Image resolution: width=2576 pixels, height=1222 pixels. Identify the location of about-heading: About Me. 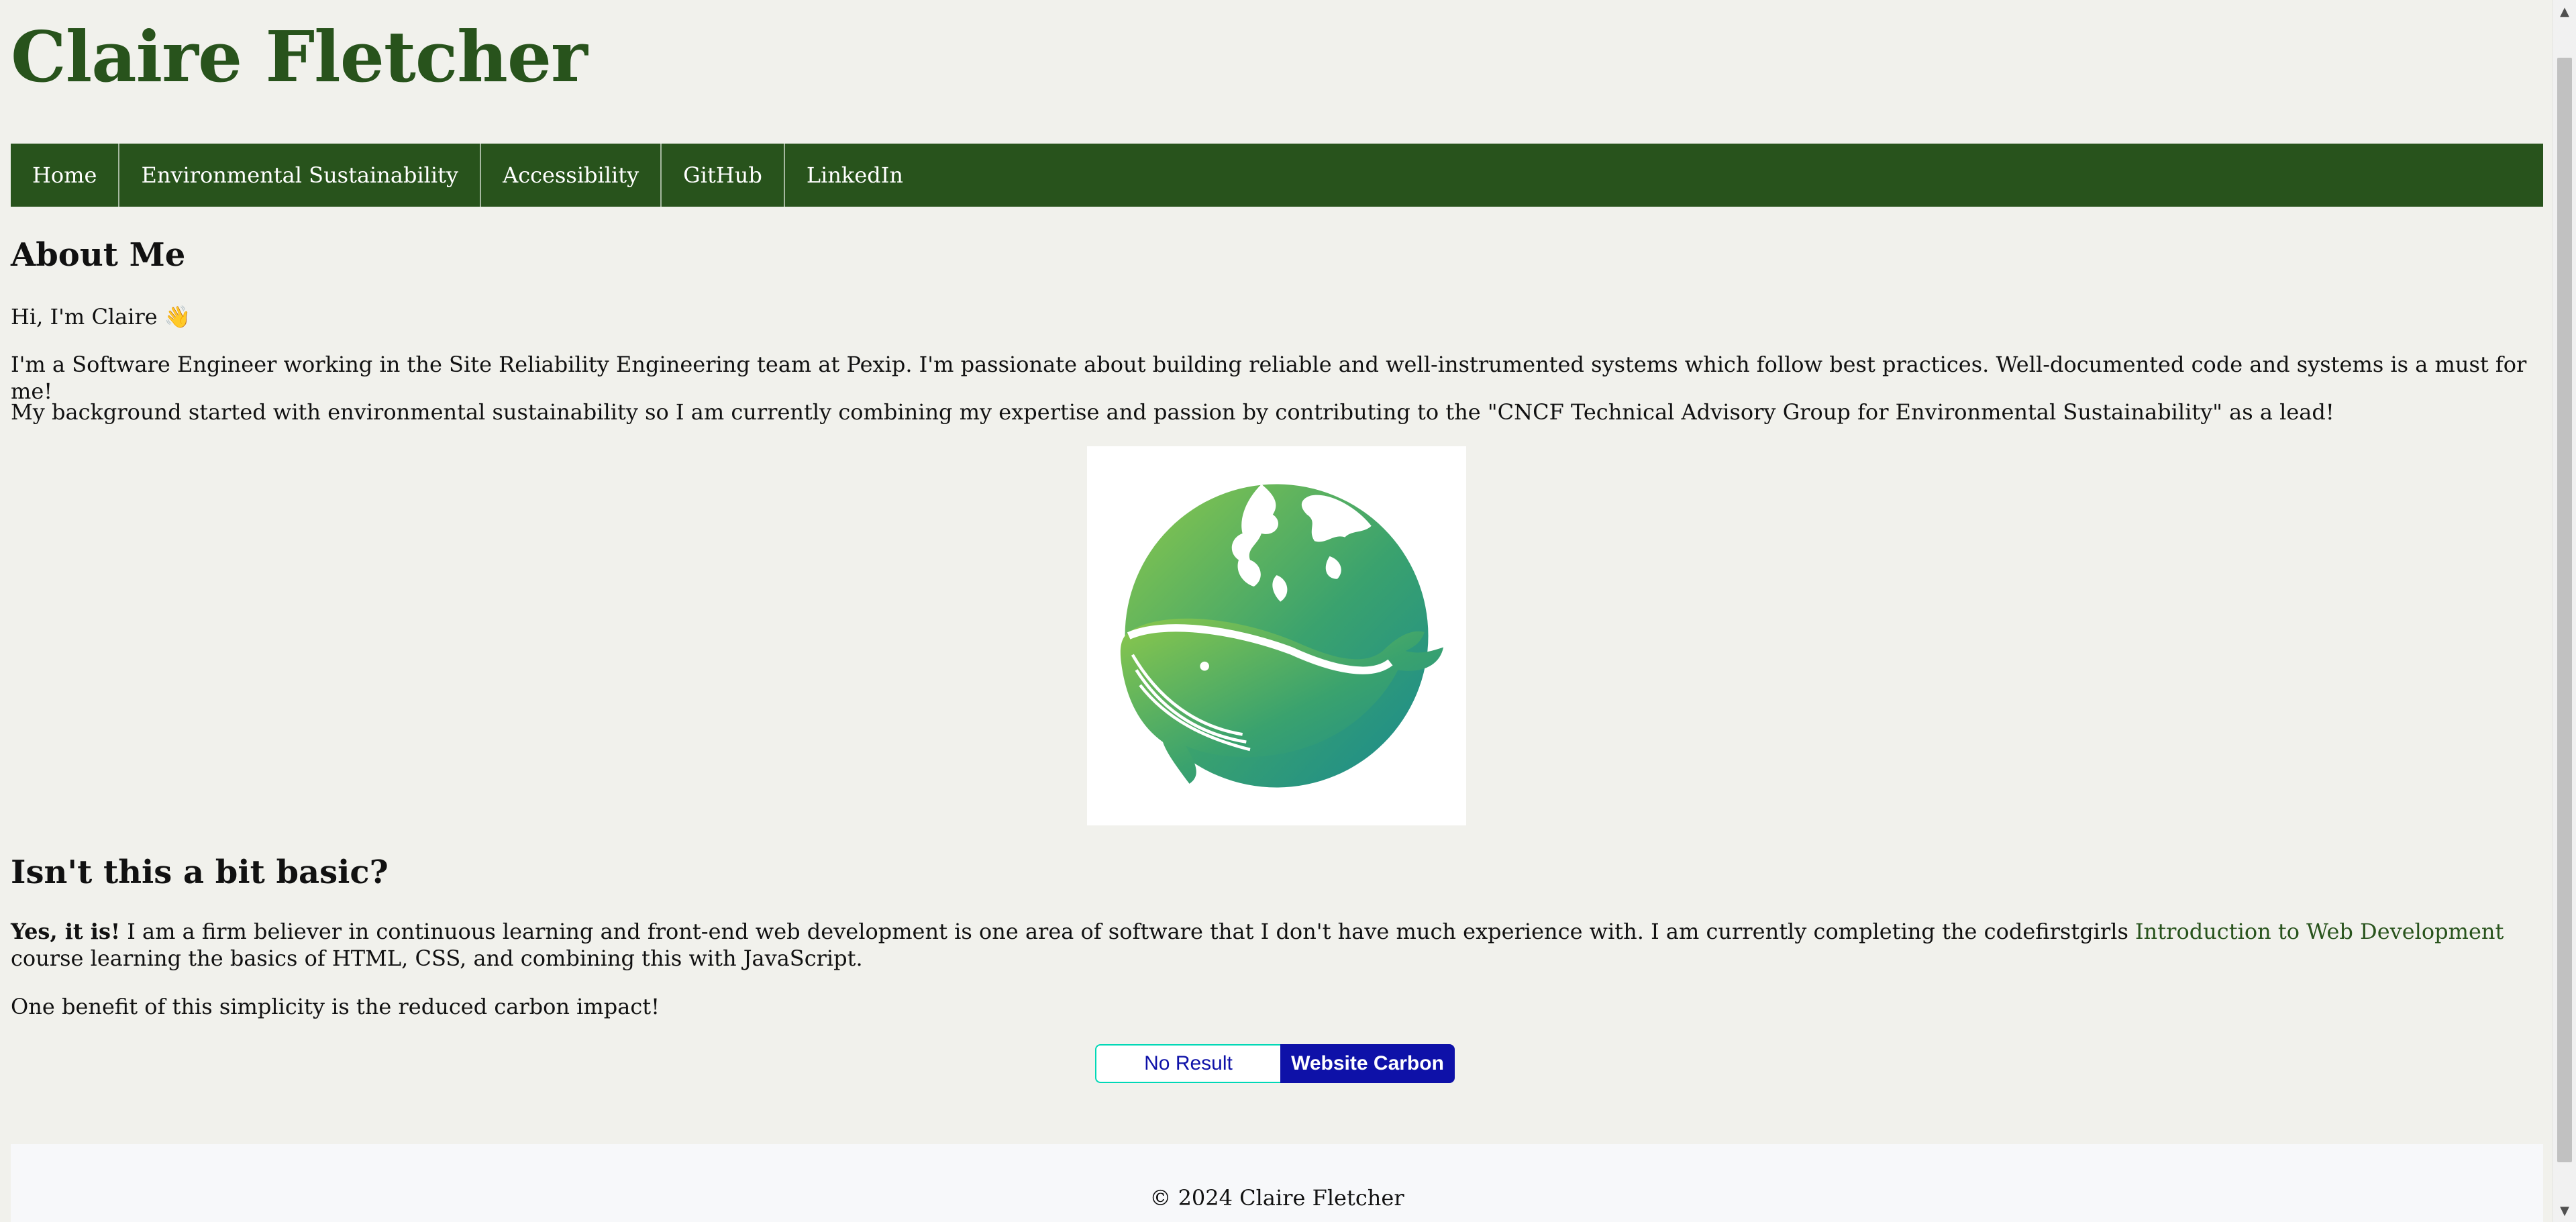
(98, 255).